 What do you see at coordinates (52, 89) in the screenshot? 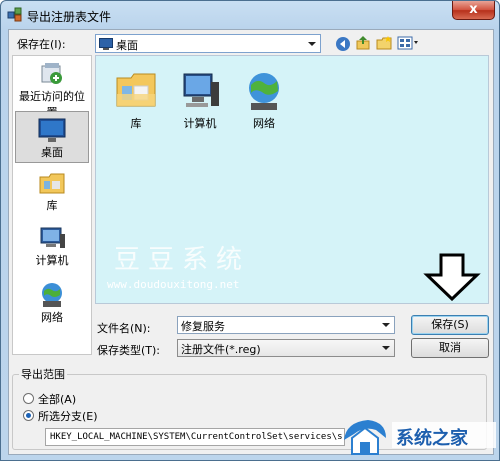
I see `place-recent: 最近访问的位置` at bounding box center [52, 89].